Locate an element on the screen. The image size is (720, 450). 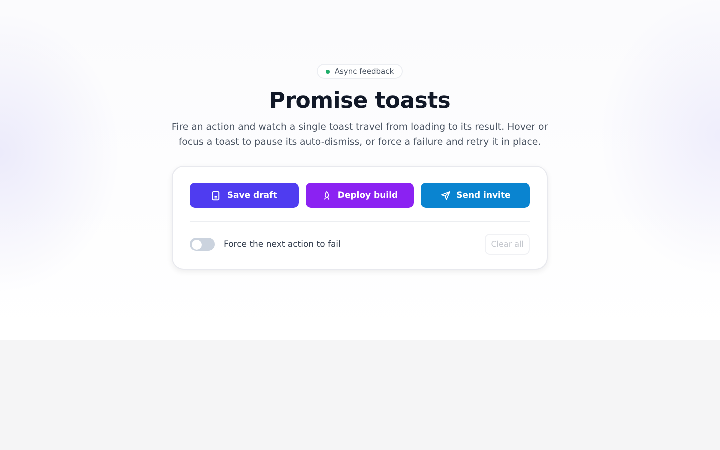
toggle-label: Force the next action to fail is located at coordinates (282, 245).